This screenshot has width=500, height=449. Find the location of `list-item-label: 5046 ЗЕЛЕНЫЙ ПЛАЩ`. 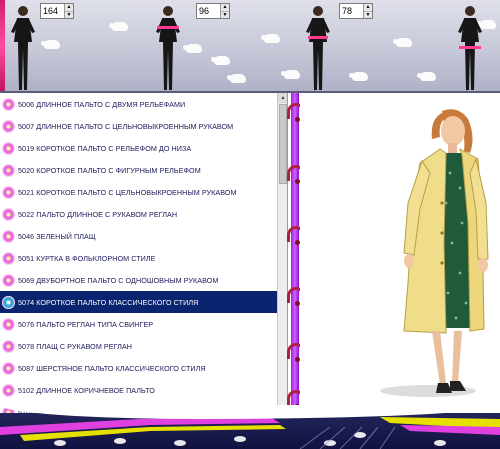

list-item-label: 5046 ЗЕЛЕНЫЙ ПЛАЩ is located at coordinates (57, 236).